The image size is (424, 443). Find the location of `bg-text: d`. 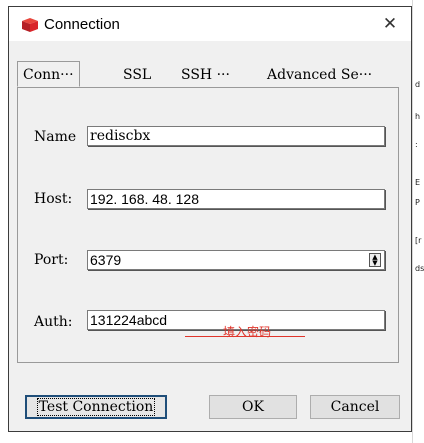

bg-text: d is located at coordinates (418, 84).